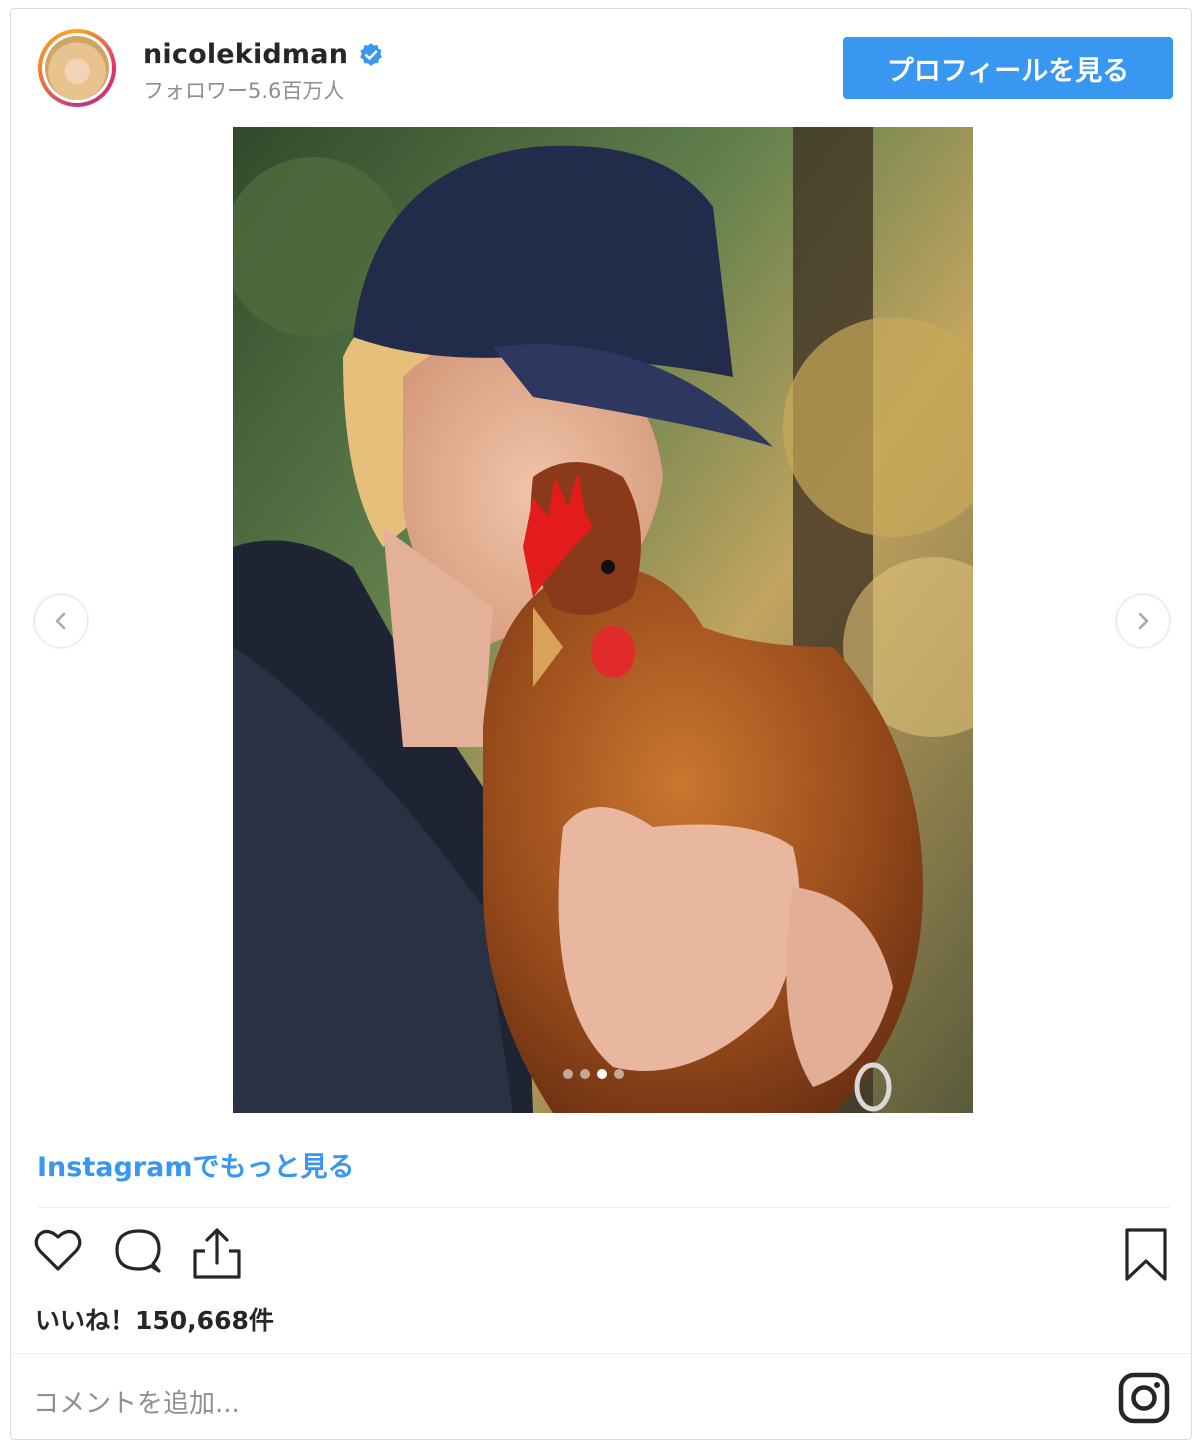  What do you see at coordinates (602, 1074) in the screenshot?
I see `carousel-dot-active` at bounding box center [602, 1074].